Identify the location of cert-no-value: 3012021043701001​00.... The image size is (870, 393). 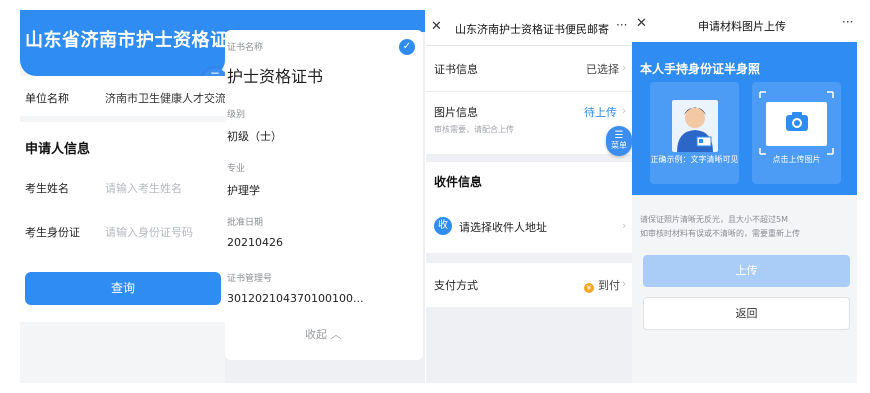
(295, 298).